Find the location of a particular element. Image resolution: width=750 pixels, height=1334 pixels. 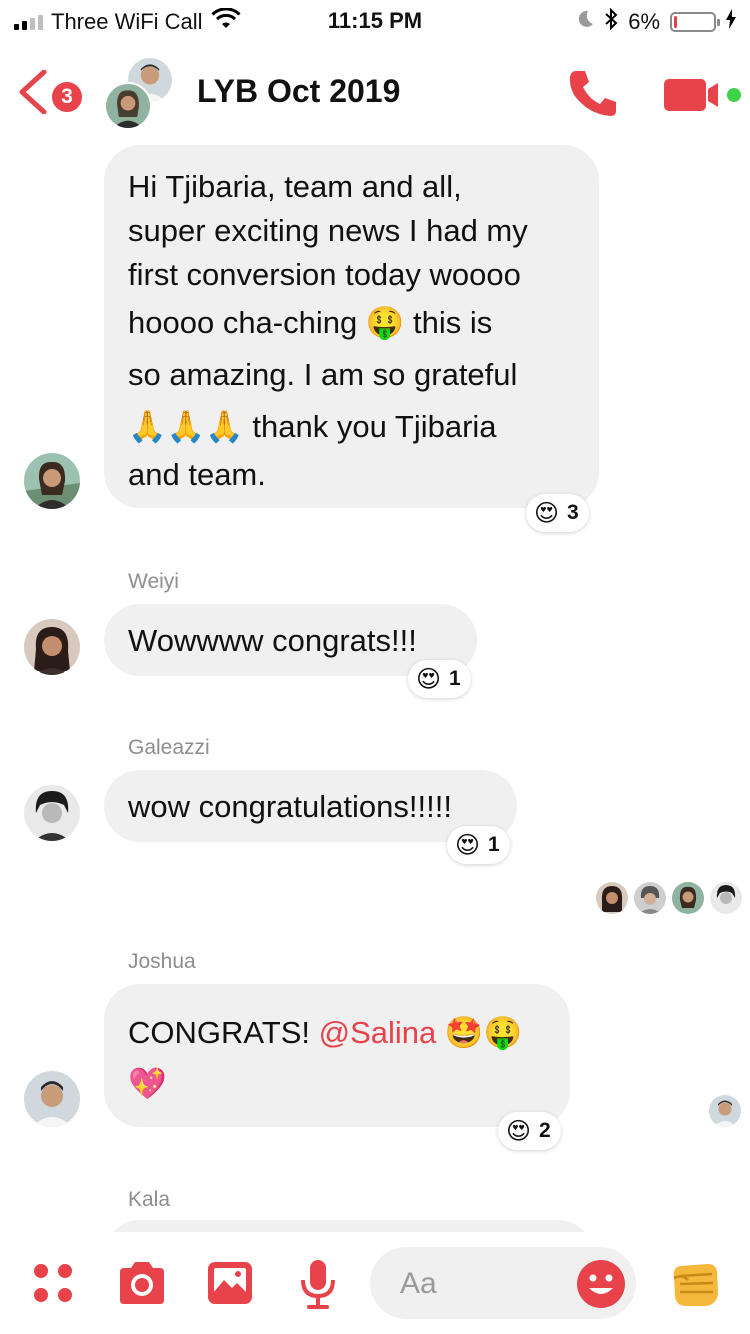

message-input: Aa is located at coordinates (503, 1283).